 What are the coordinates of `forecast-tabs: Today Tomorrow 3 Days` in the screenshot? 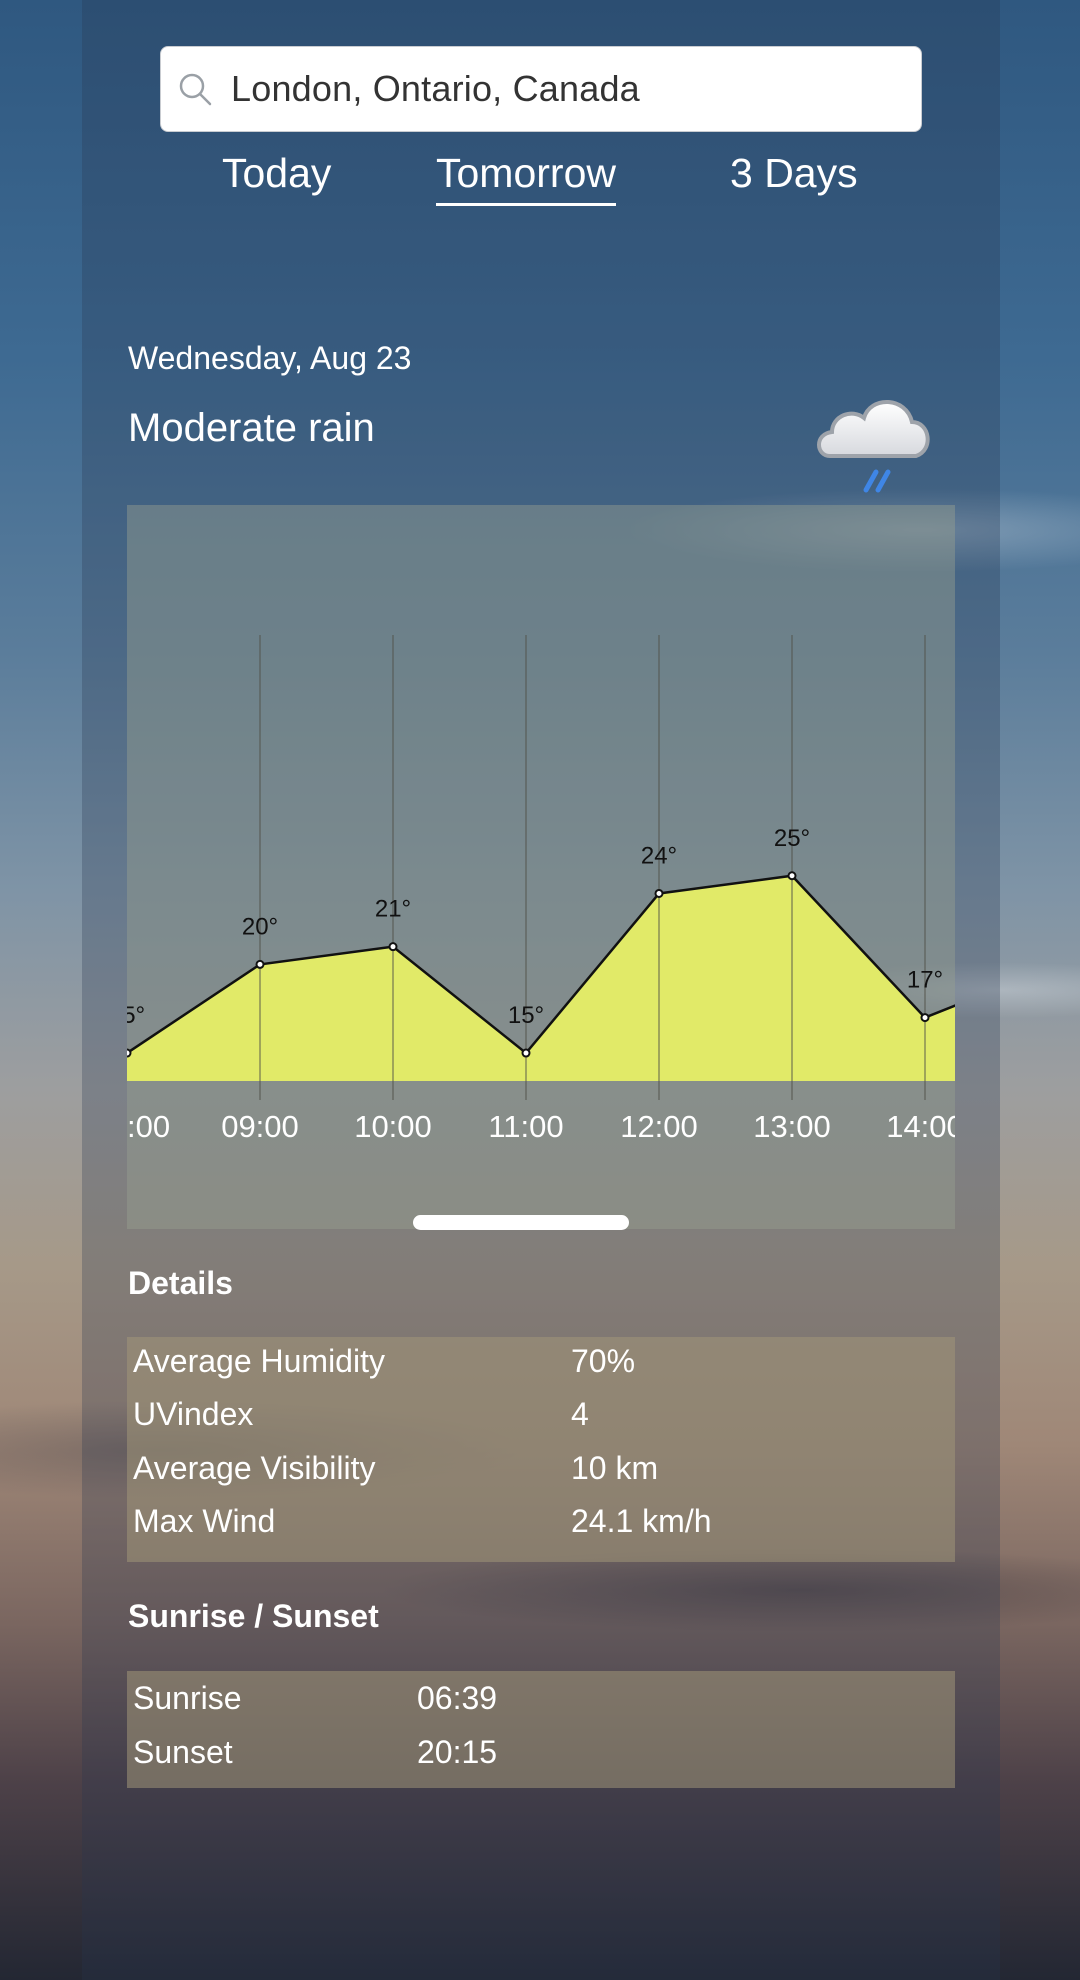 It's located at (540, 185).